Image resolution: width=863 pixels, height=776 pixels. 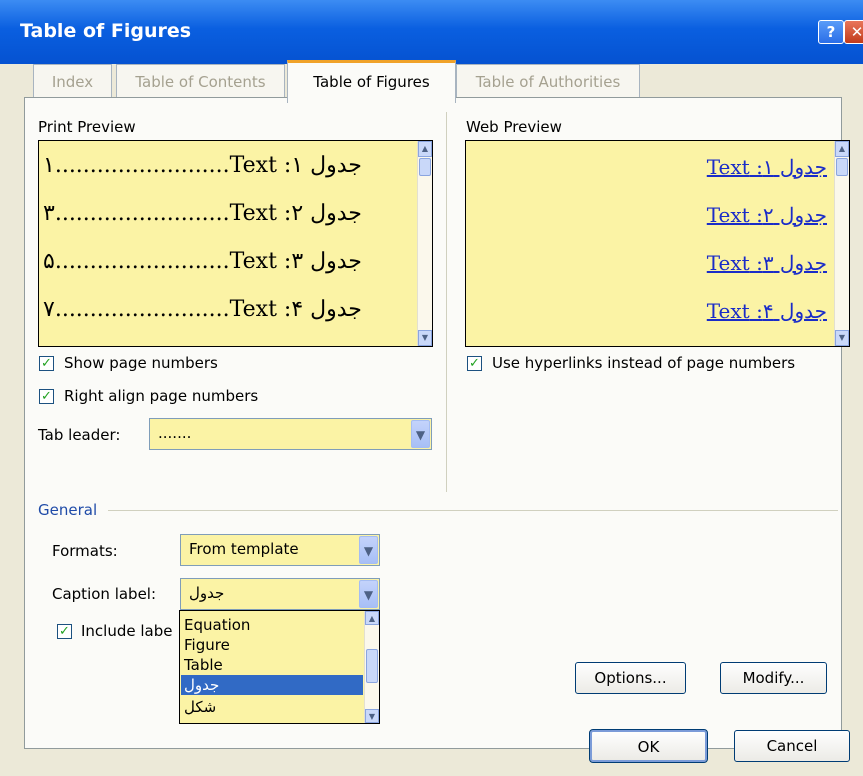 I want to click on caption-label-select: جدول ▼, so click(x=280, y=594).